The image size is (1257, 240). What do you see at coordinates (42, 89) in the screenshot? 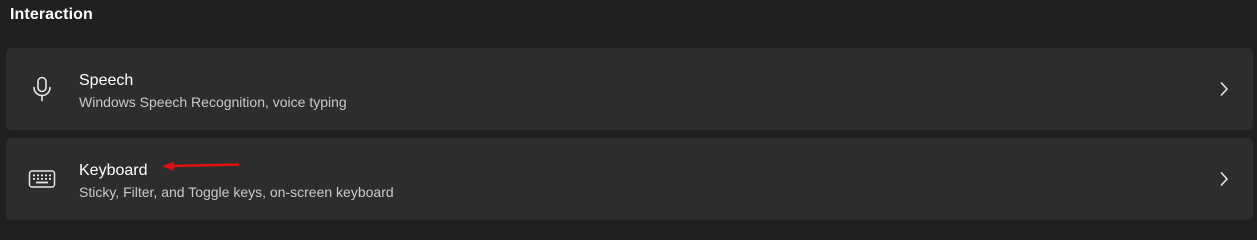
I see `microphone-icon` at bounding box center [42, 89].